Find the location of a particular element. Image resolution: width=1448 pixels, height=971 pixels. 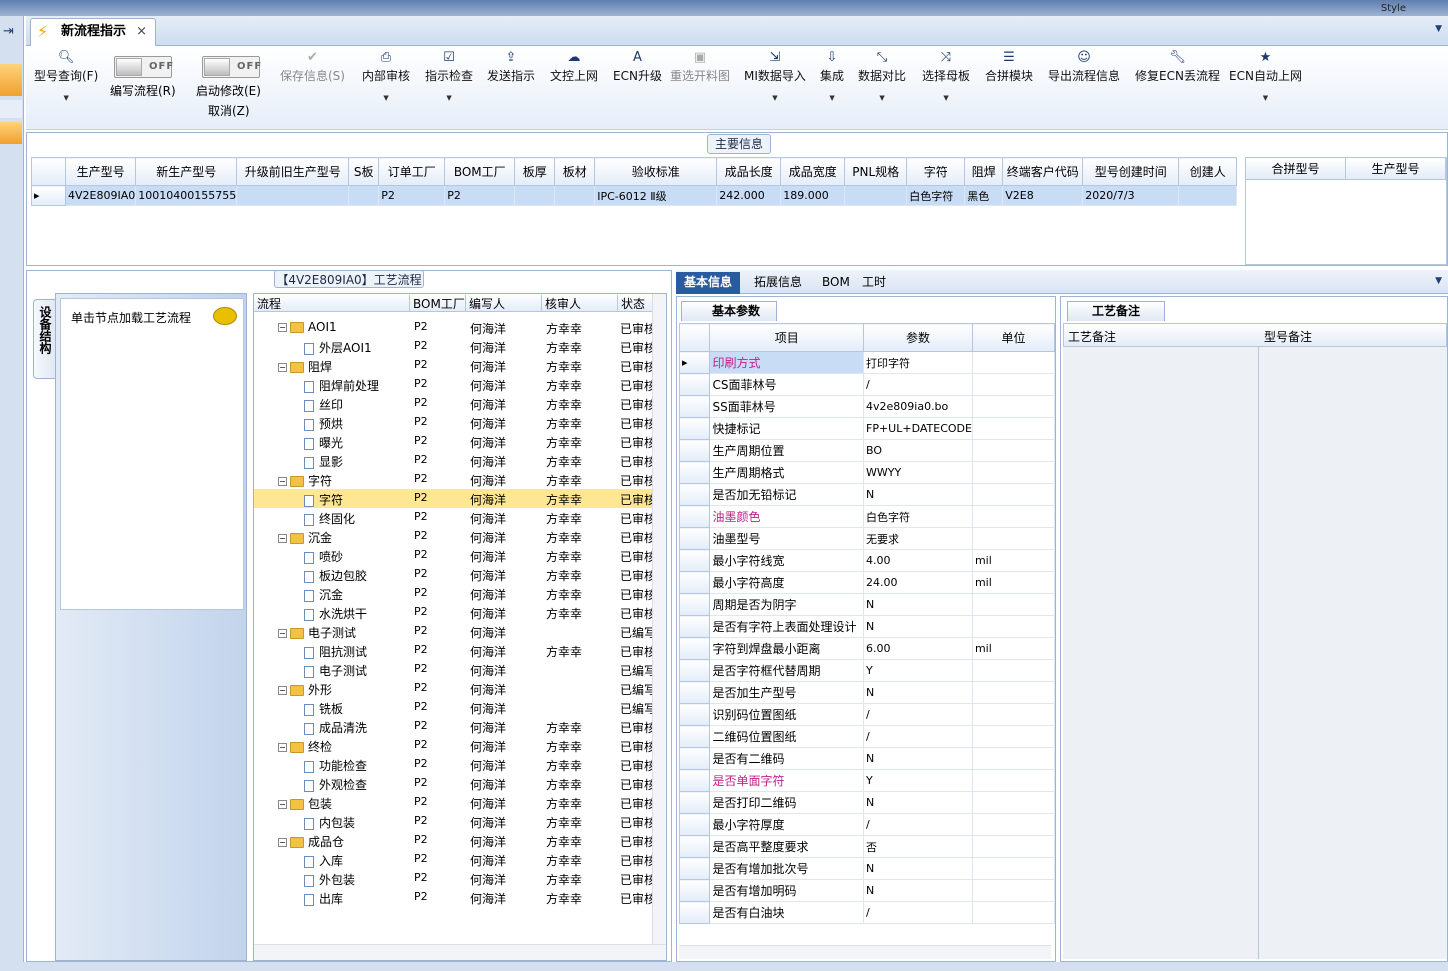

param-value: 无要求 is located at coordinates (918, 538).